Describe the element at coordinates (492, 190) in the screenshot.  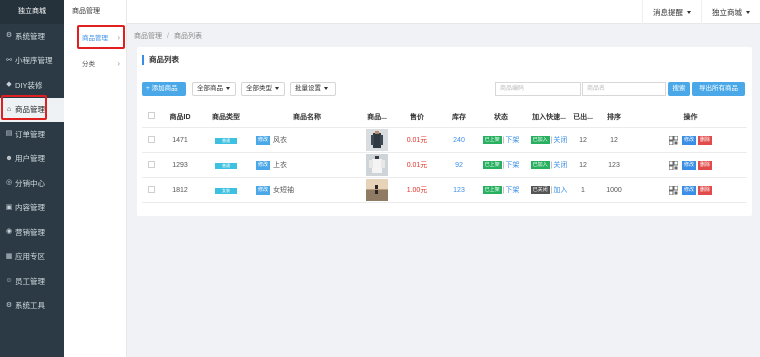
I see `status-badge: 已上架` at that location.